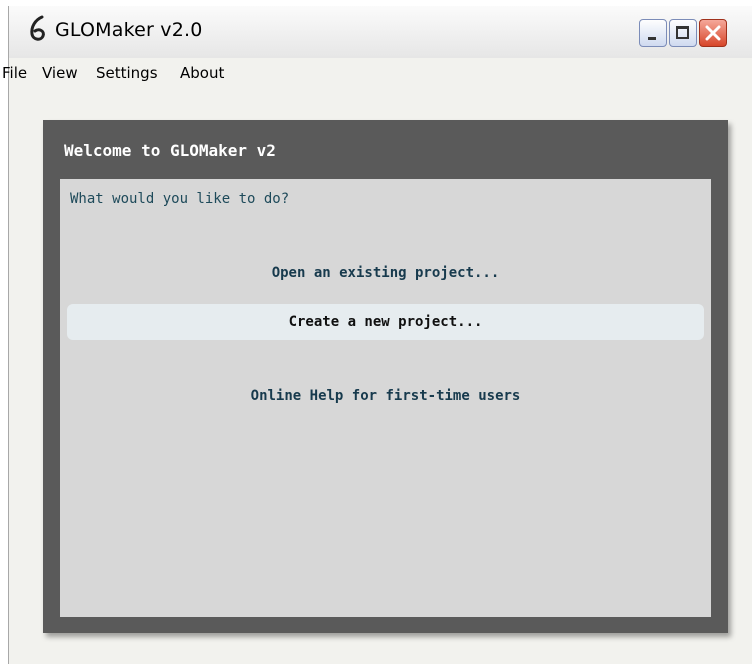 The height and width of the screenshot is (664, 752). Describe the element at coordinates (38, 29) in the screenshot. I see `glomaker-logo-icon` at that location.